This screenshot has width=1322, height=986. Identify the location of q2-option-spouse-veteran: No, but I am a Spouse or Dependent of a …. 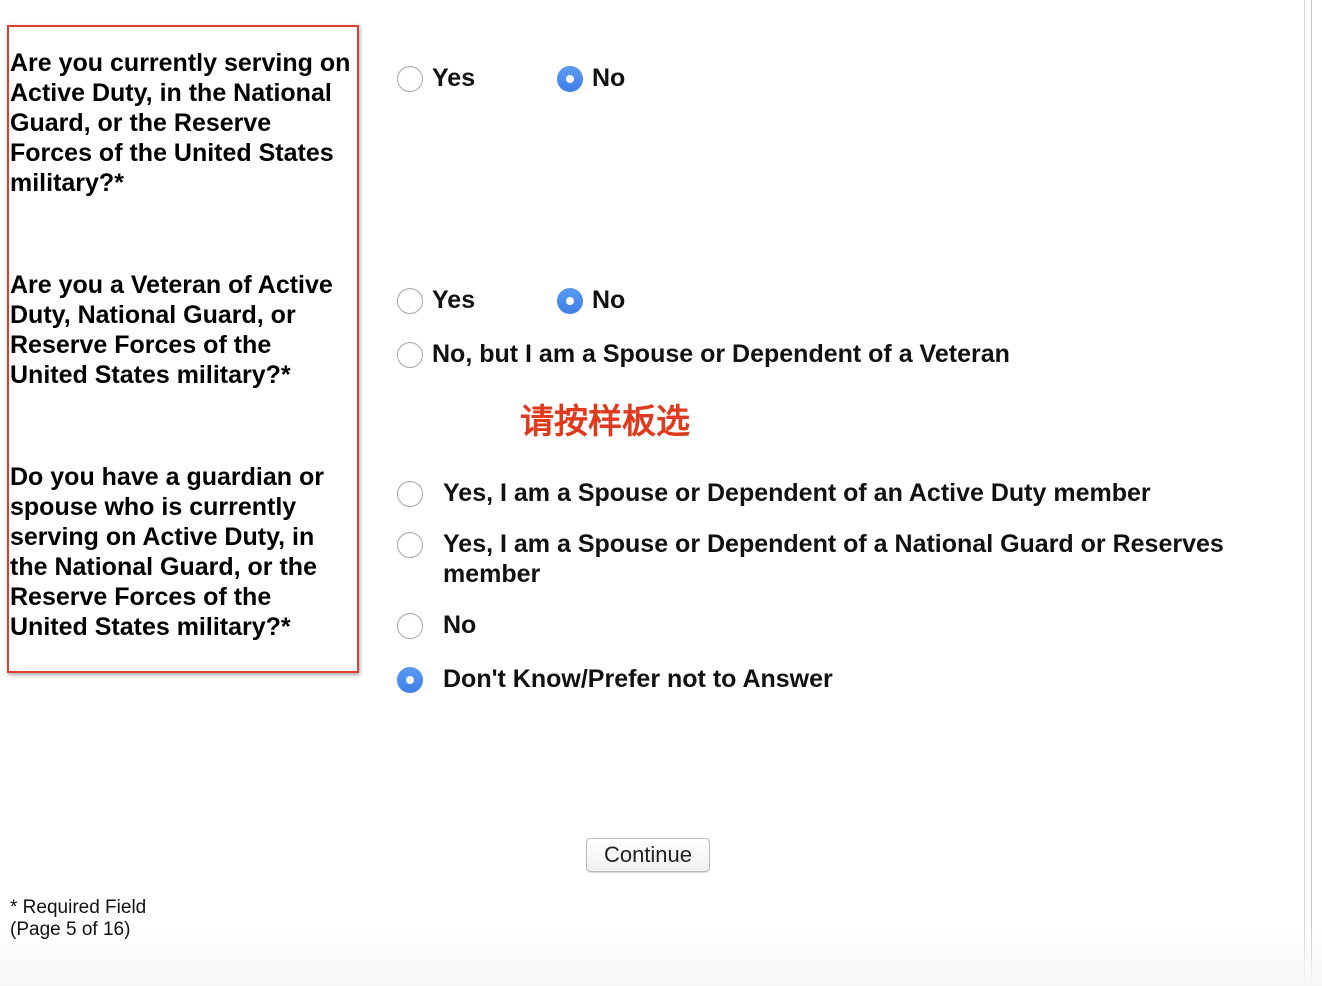
(703, 354).